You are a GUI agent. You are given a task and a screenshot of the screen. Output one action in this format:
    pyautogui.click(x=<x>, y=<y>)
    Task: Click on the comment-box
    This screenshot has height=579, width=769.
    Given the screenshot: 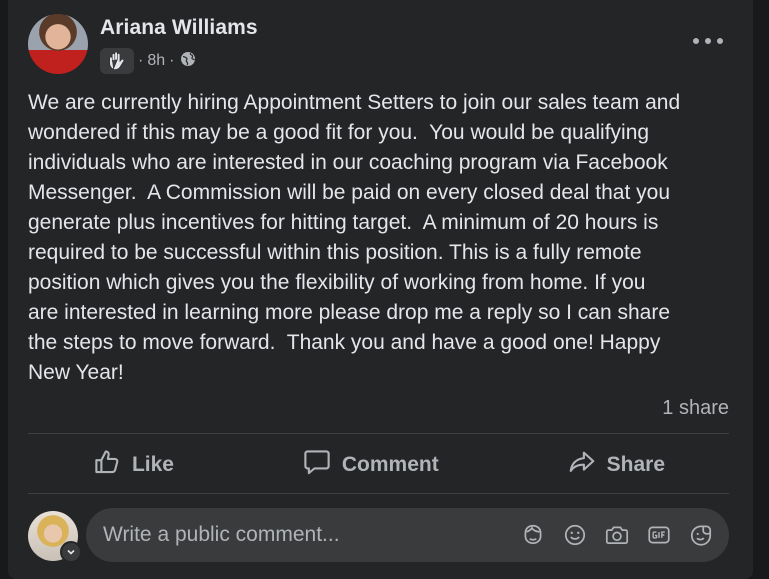 What is the action you would take?
    pyautogui.click(x=407, y=535)
    